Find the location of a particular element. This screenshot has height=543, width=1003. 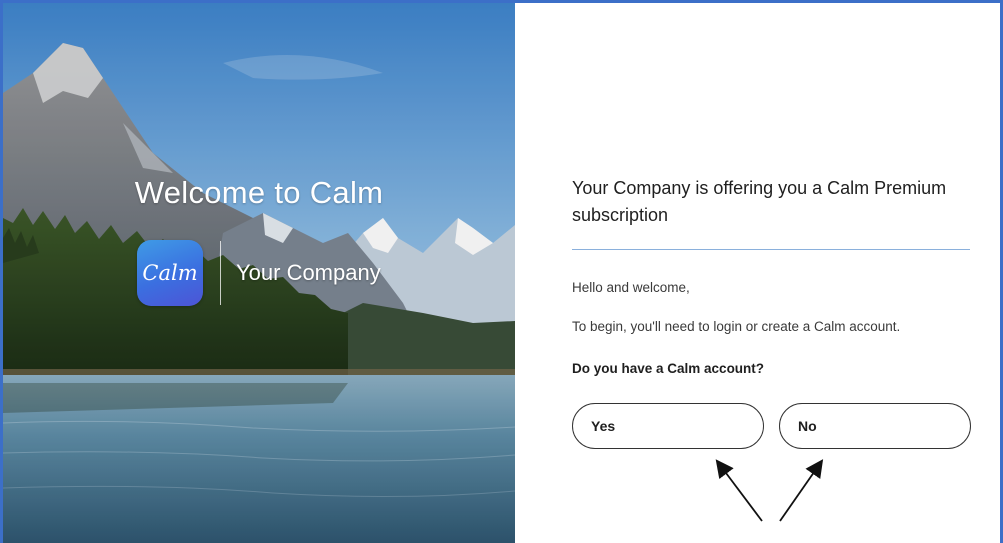

headline-divider is located at coordinates (771, 249).